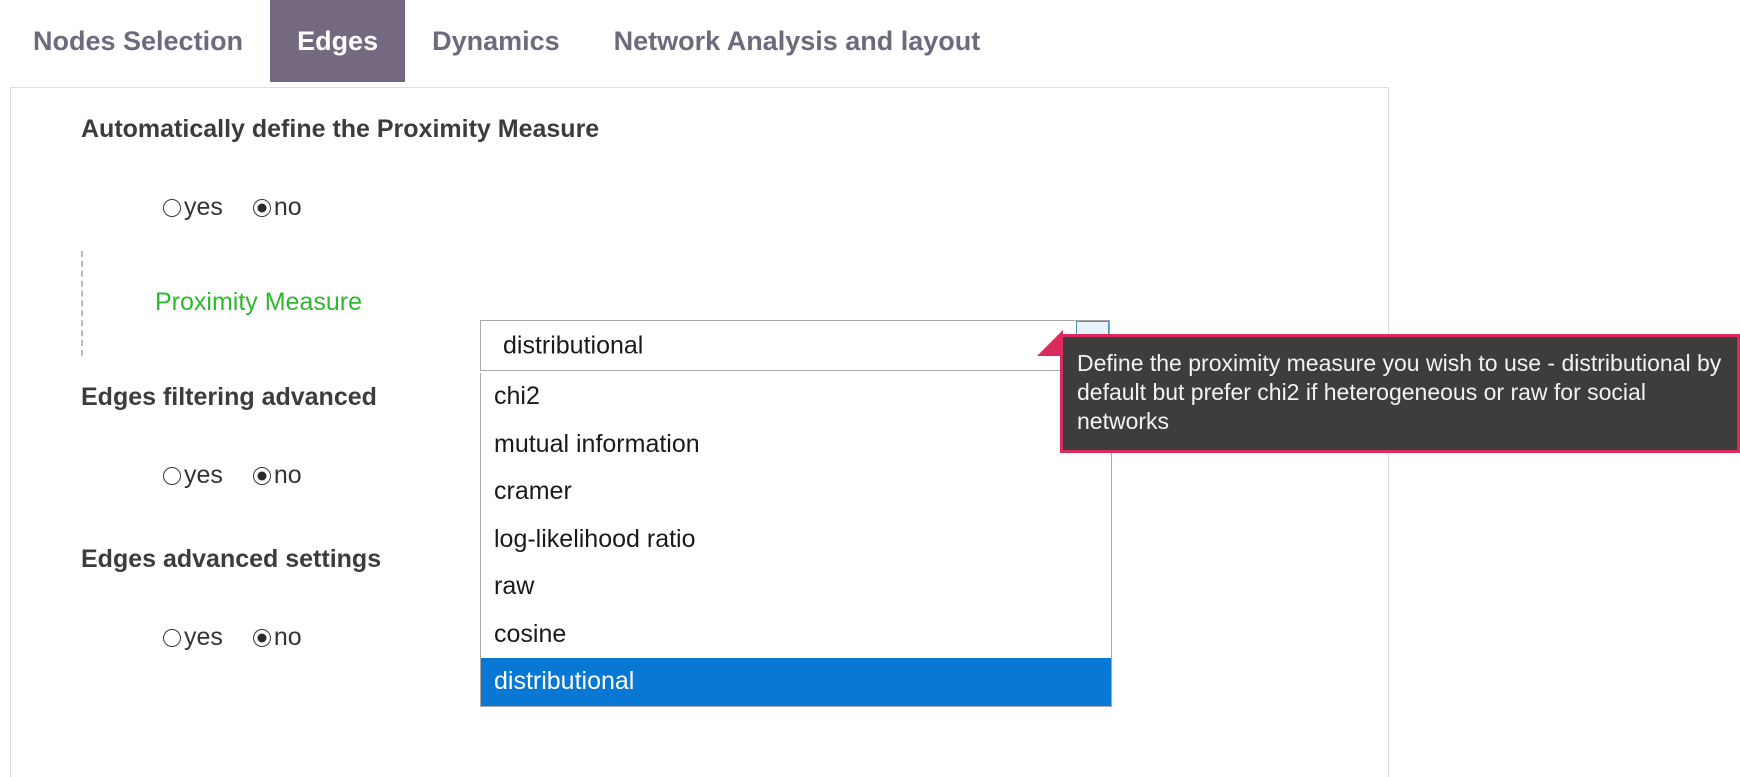 This screenshot has height=777, width=1740. I want to click on dropdown-option-selected: distributional, so click(796, 682).